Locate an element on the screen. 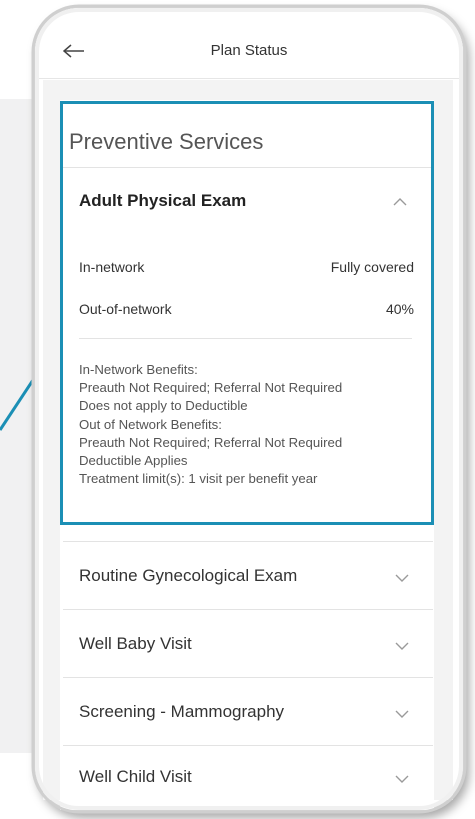  detail-line: In-Network Benefits: is located at coordinates (138, 369).